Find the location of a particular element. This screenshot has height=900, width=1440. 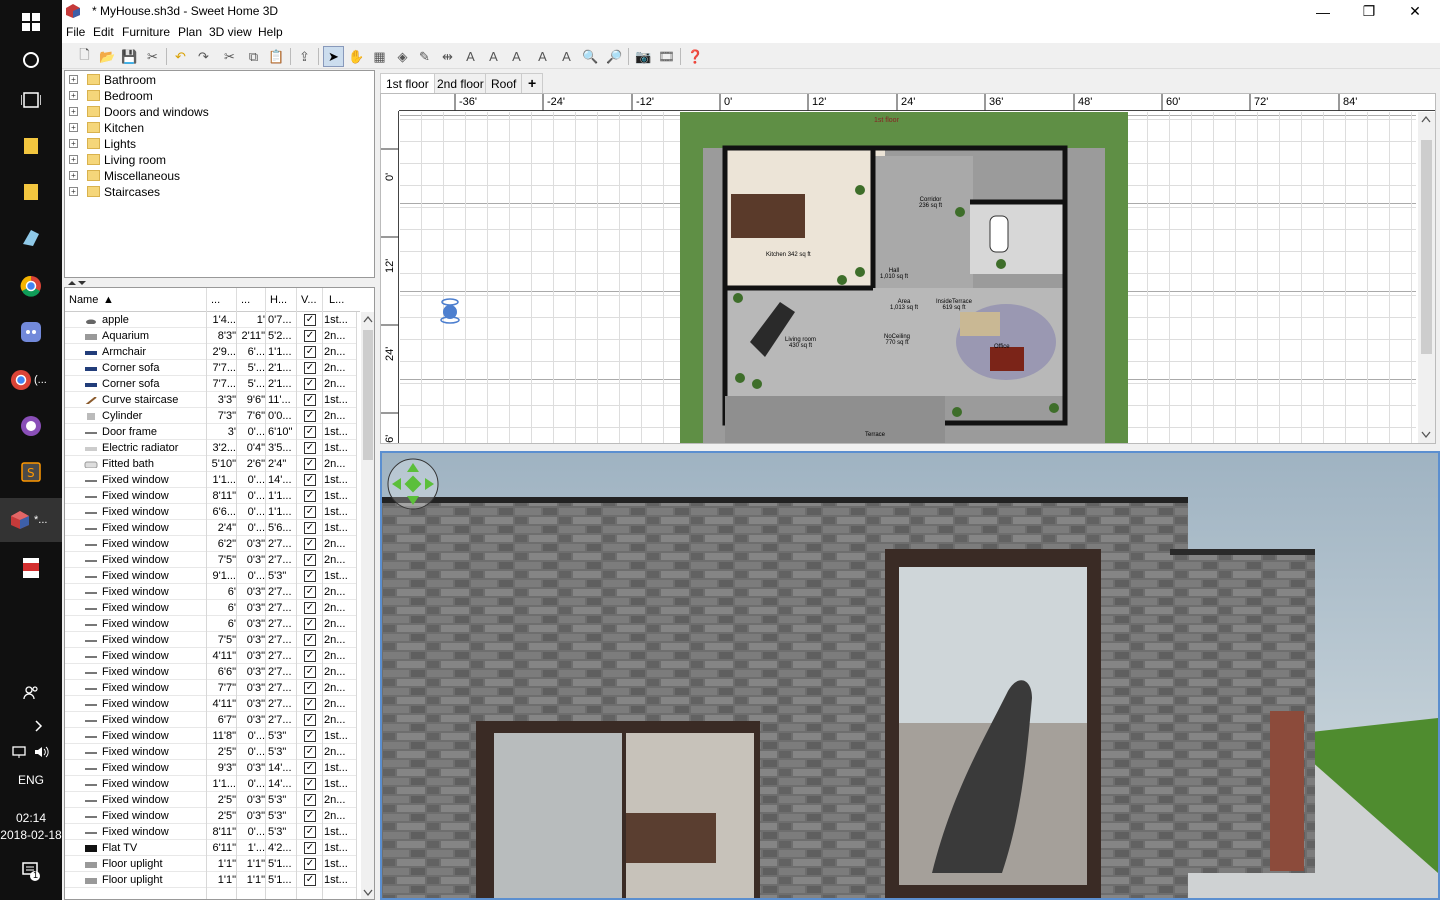

room-terrace: Terrace is located at coordinates (875, 435).